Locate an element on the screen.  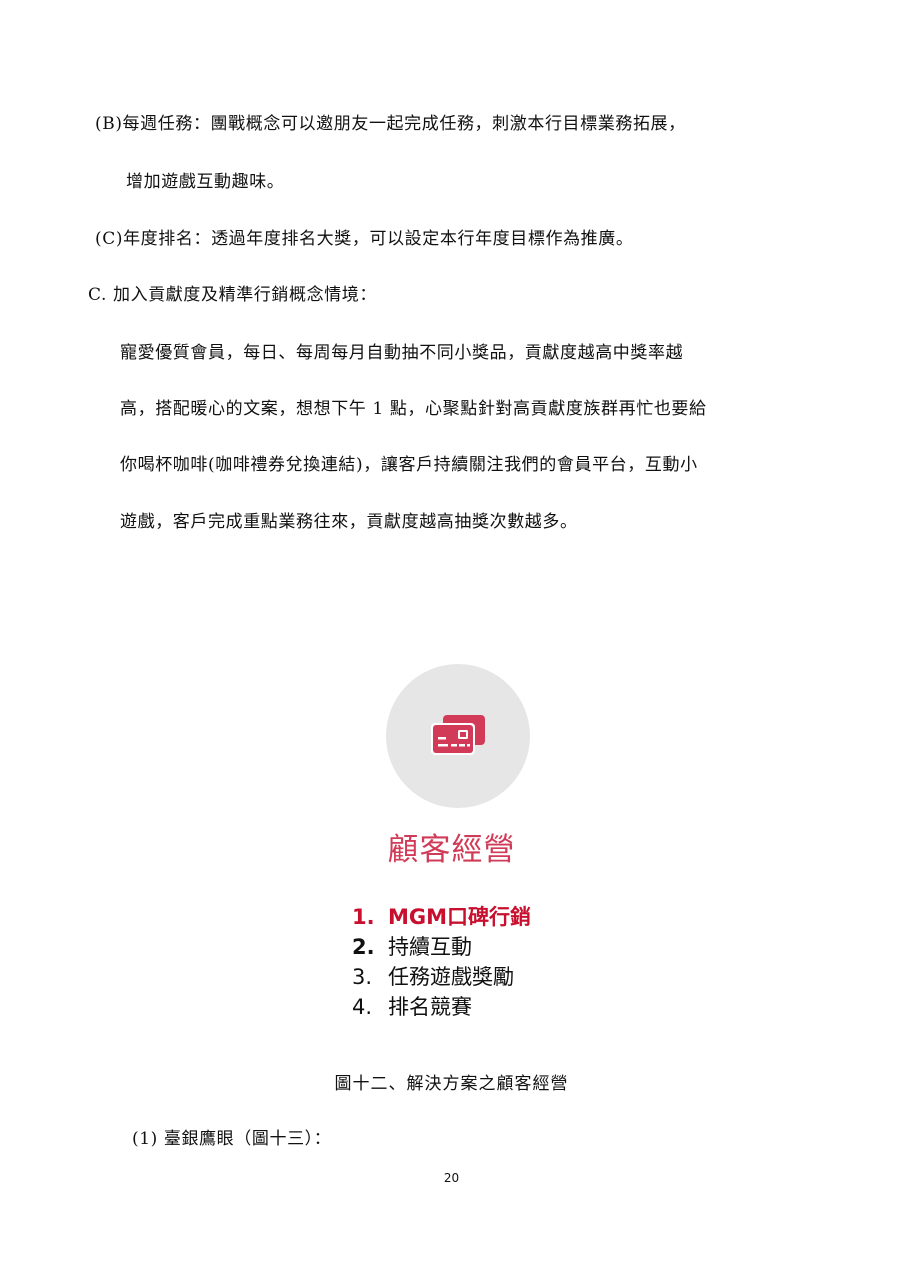
paragraph-line: 增加遊戲互動趣味。 is located at coordinates (205, 182).